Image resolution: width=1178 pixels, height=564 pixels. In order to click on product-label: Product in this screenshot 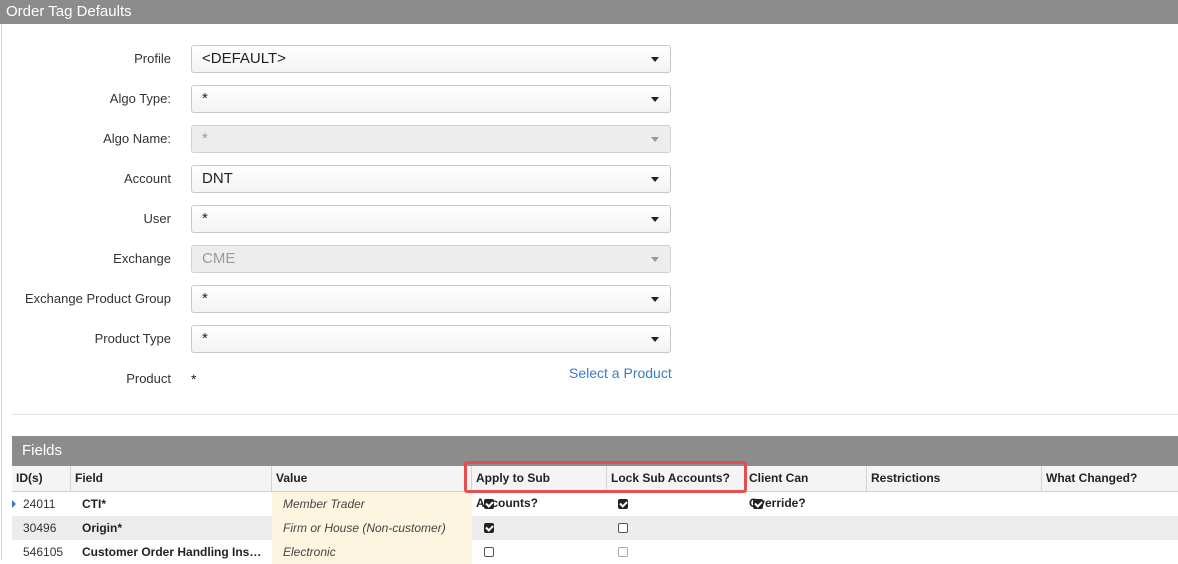, I will do `click(148, 378)`.